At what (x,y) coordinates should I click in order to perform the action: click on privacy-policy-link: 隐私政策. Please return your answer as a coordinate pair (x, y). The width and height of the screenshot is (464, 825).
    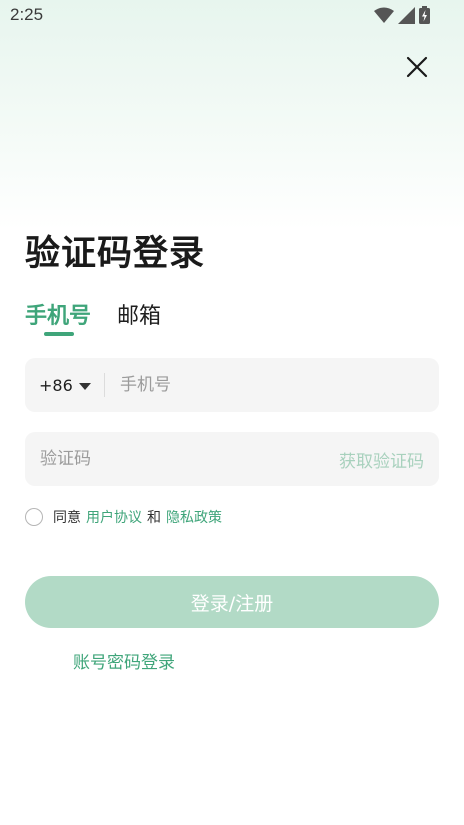
    Looking at the image, I should click on (194, 517).